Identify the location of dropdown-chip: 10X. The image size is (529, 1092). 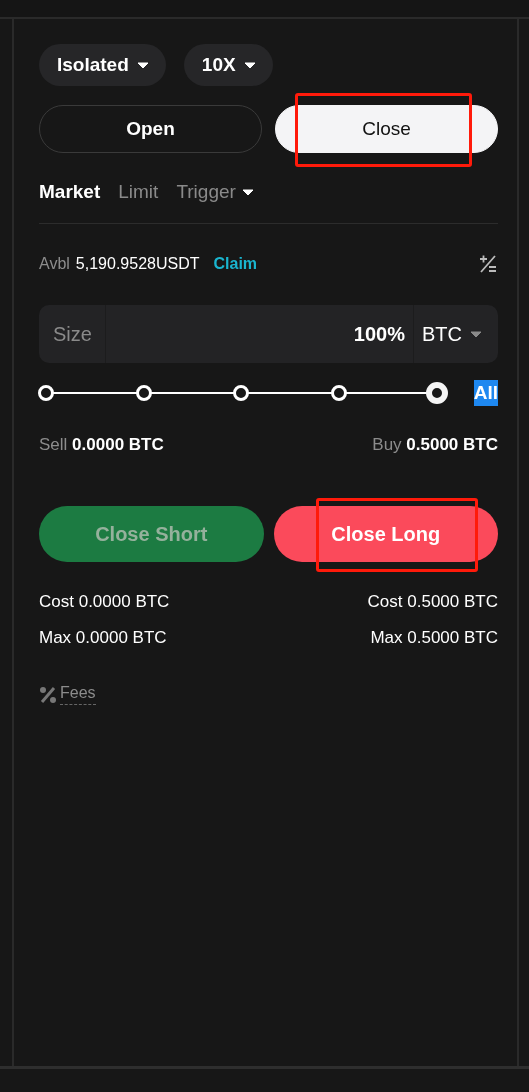
(228, 65).